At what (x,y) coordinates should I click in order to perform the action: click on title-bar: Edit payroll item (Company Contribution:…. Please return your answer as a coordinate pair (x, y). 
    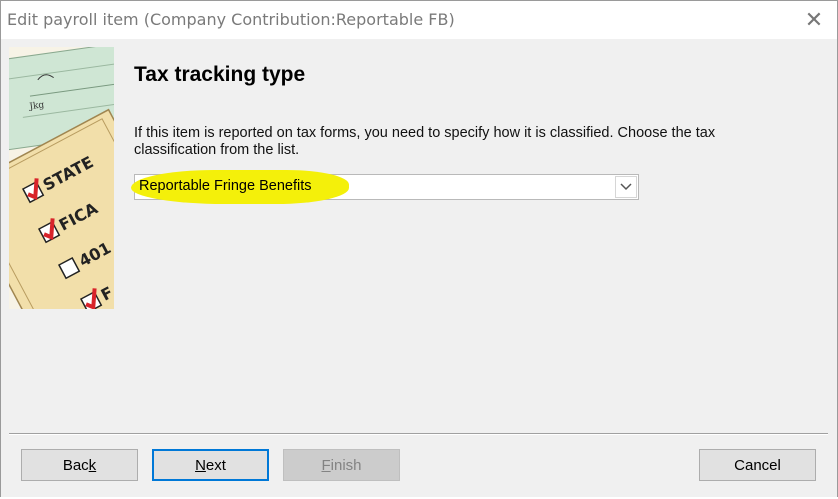
    Looking at the image, I should click on (419, 20).